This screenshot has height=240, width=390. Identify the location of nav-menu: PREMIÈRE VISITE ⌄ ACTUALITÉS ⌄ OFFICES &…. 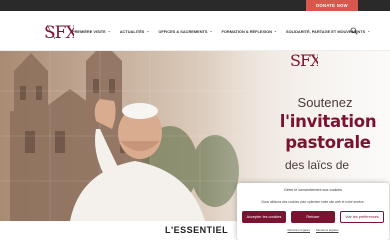
(225, 31).